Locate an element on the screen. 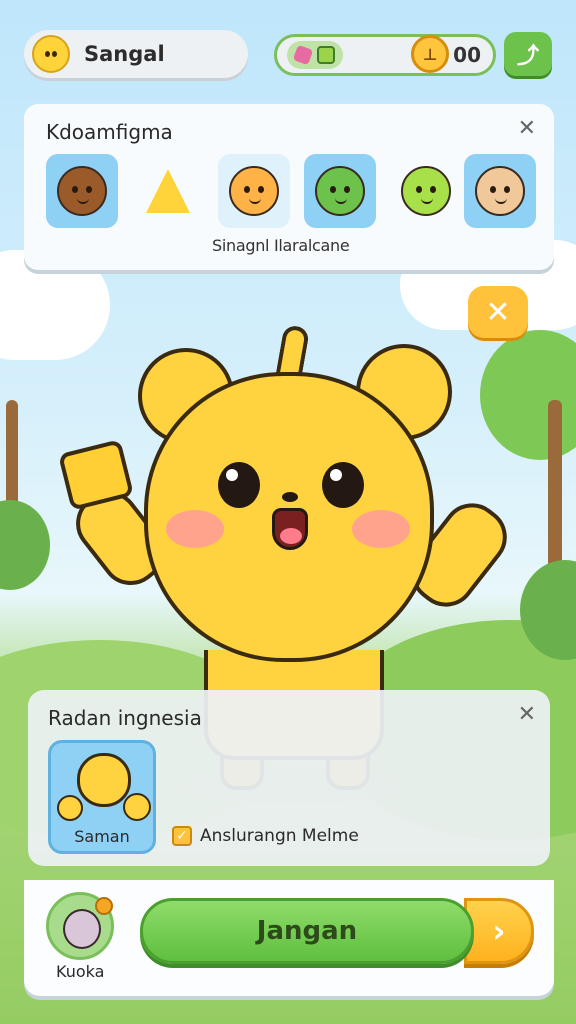  reward-card-label: Saman is located at coordinates (102, 836).